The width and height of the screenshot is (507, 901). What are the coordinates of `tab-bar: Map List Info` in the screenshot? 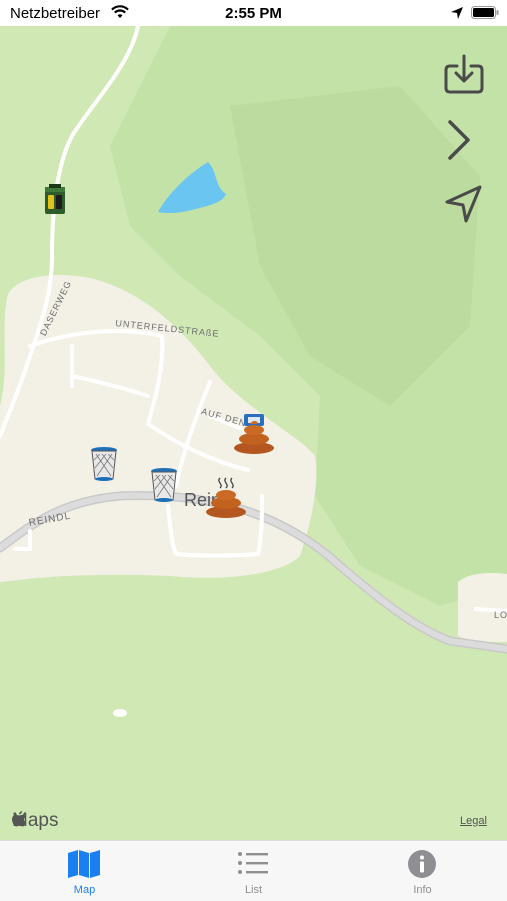 It's located at (253, 870).